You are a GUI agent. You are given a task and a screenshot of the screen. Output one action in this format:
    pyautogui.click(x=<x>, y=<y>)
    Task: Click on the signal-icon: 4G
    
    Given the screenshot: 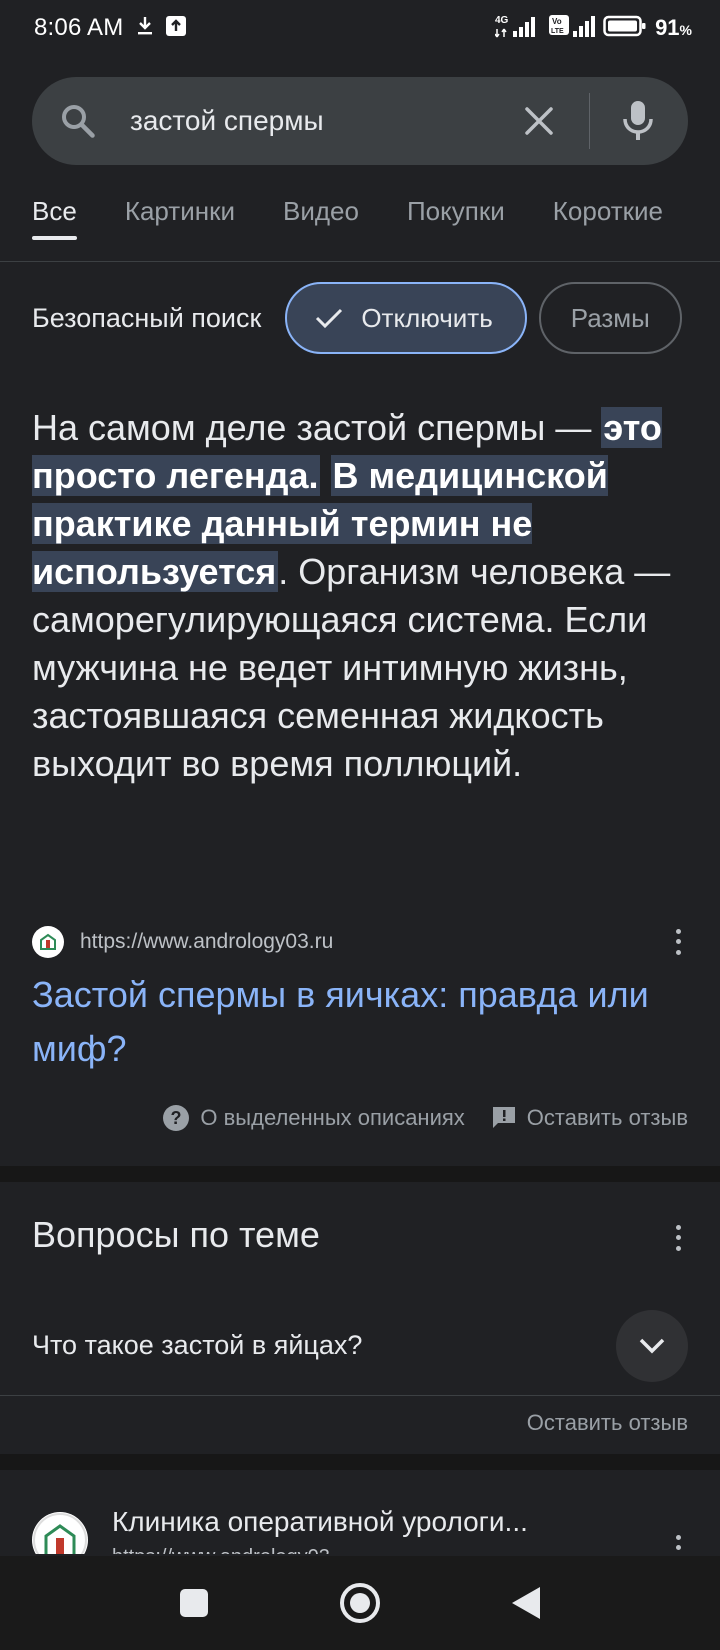 What is the action you would take?
    pyautogui.click(x=517, y=28)
    